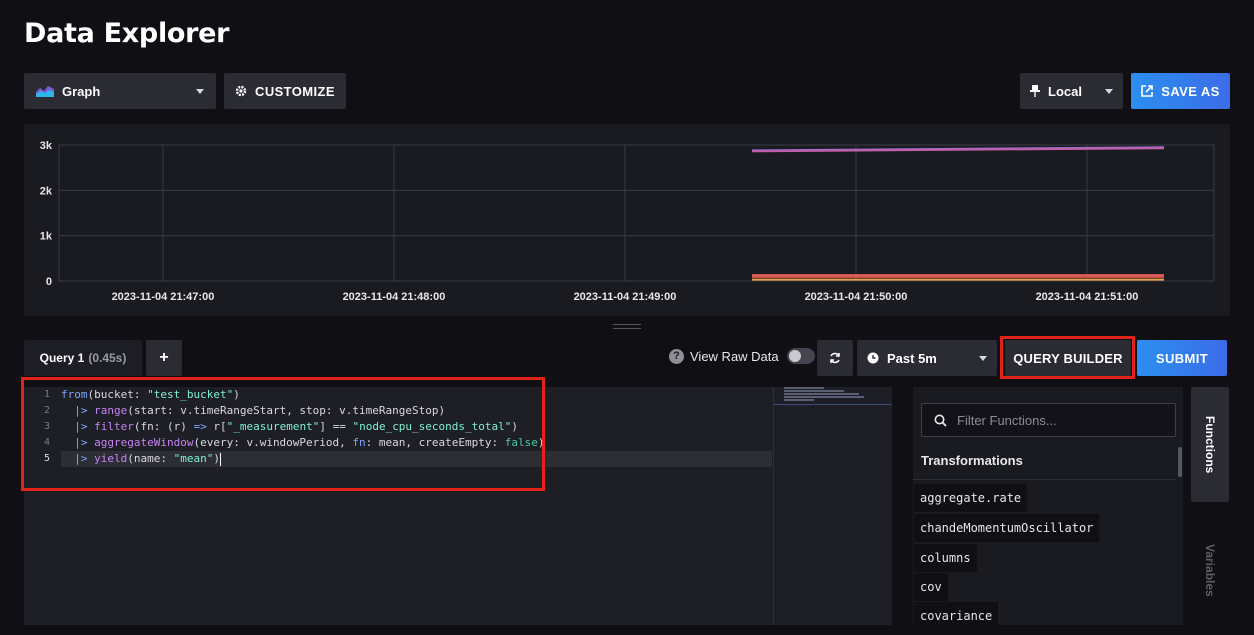  Describe the element at coordinates (832, 506) in the screenshot. I see `editor-minimap` at that location.